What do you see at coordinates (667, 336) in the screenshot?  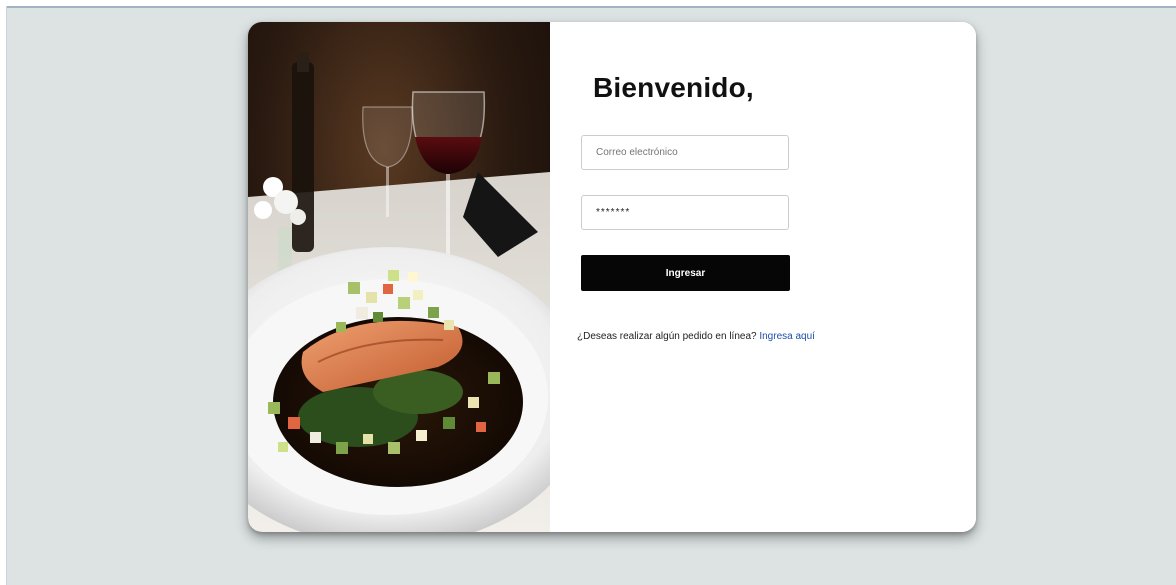 I see `online-order-text: ¿Deseas realizar algún pedido en línea?` at bounding box center [667, 336].